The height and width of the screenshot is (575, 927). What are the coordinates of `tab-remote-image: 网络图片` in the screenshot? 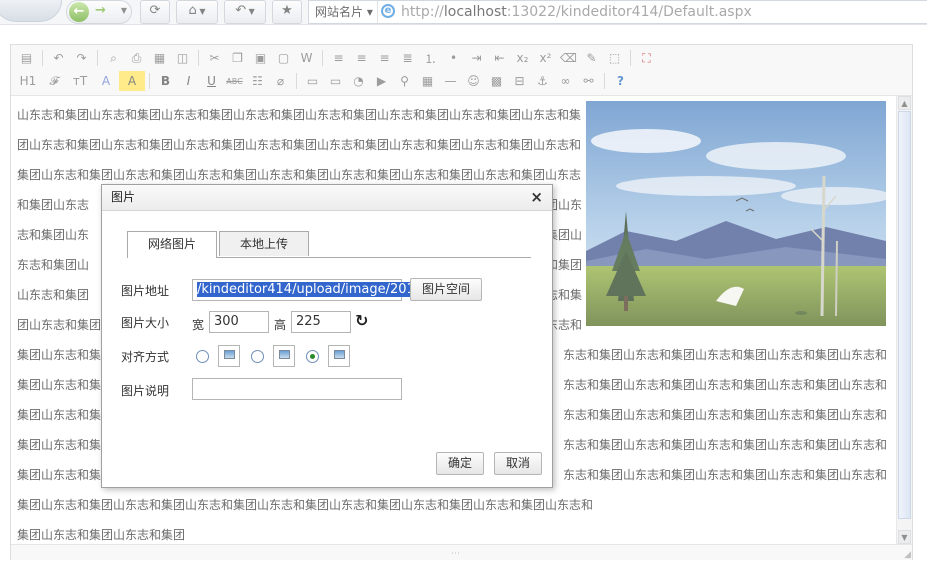 It's located at (172, 244).